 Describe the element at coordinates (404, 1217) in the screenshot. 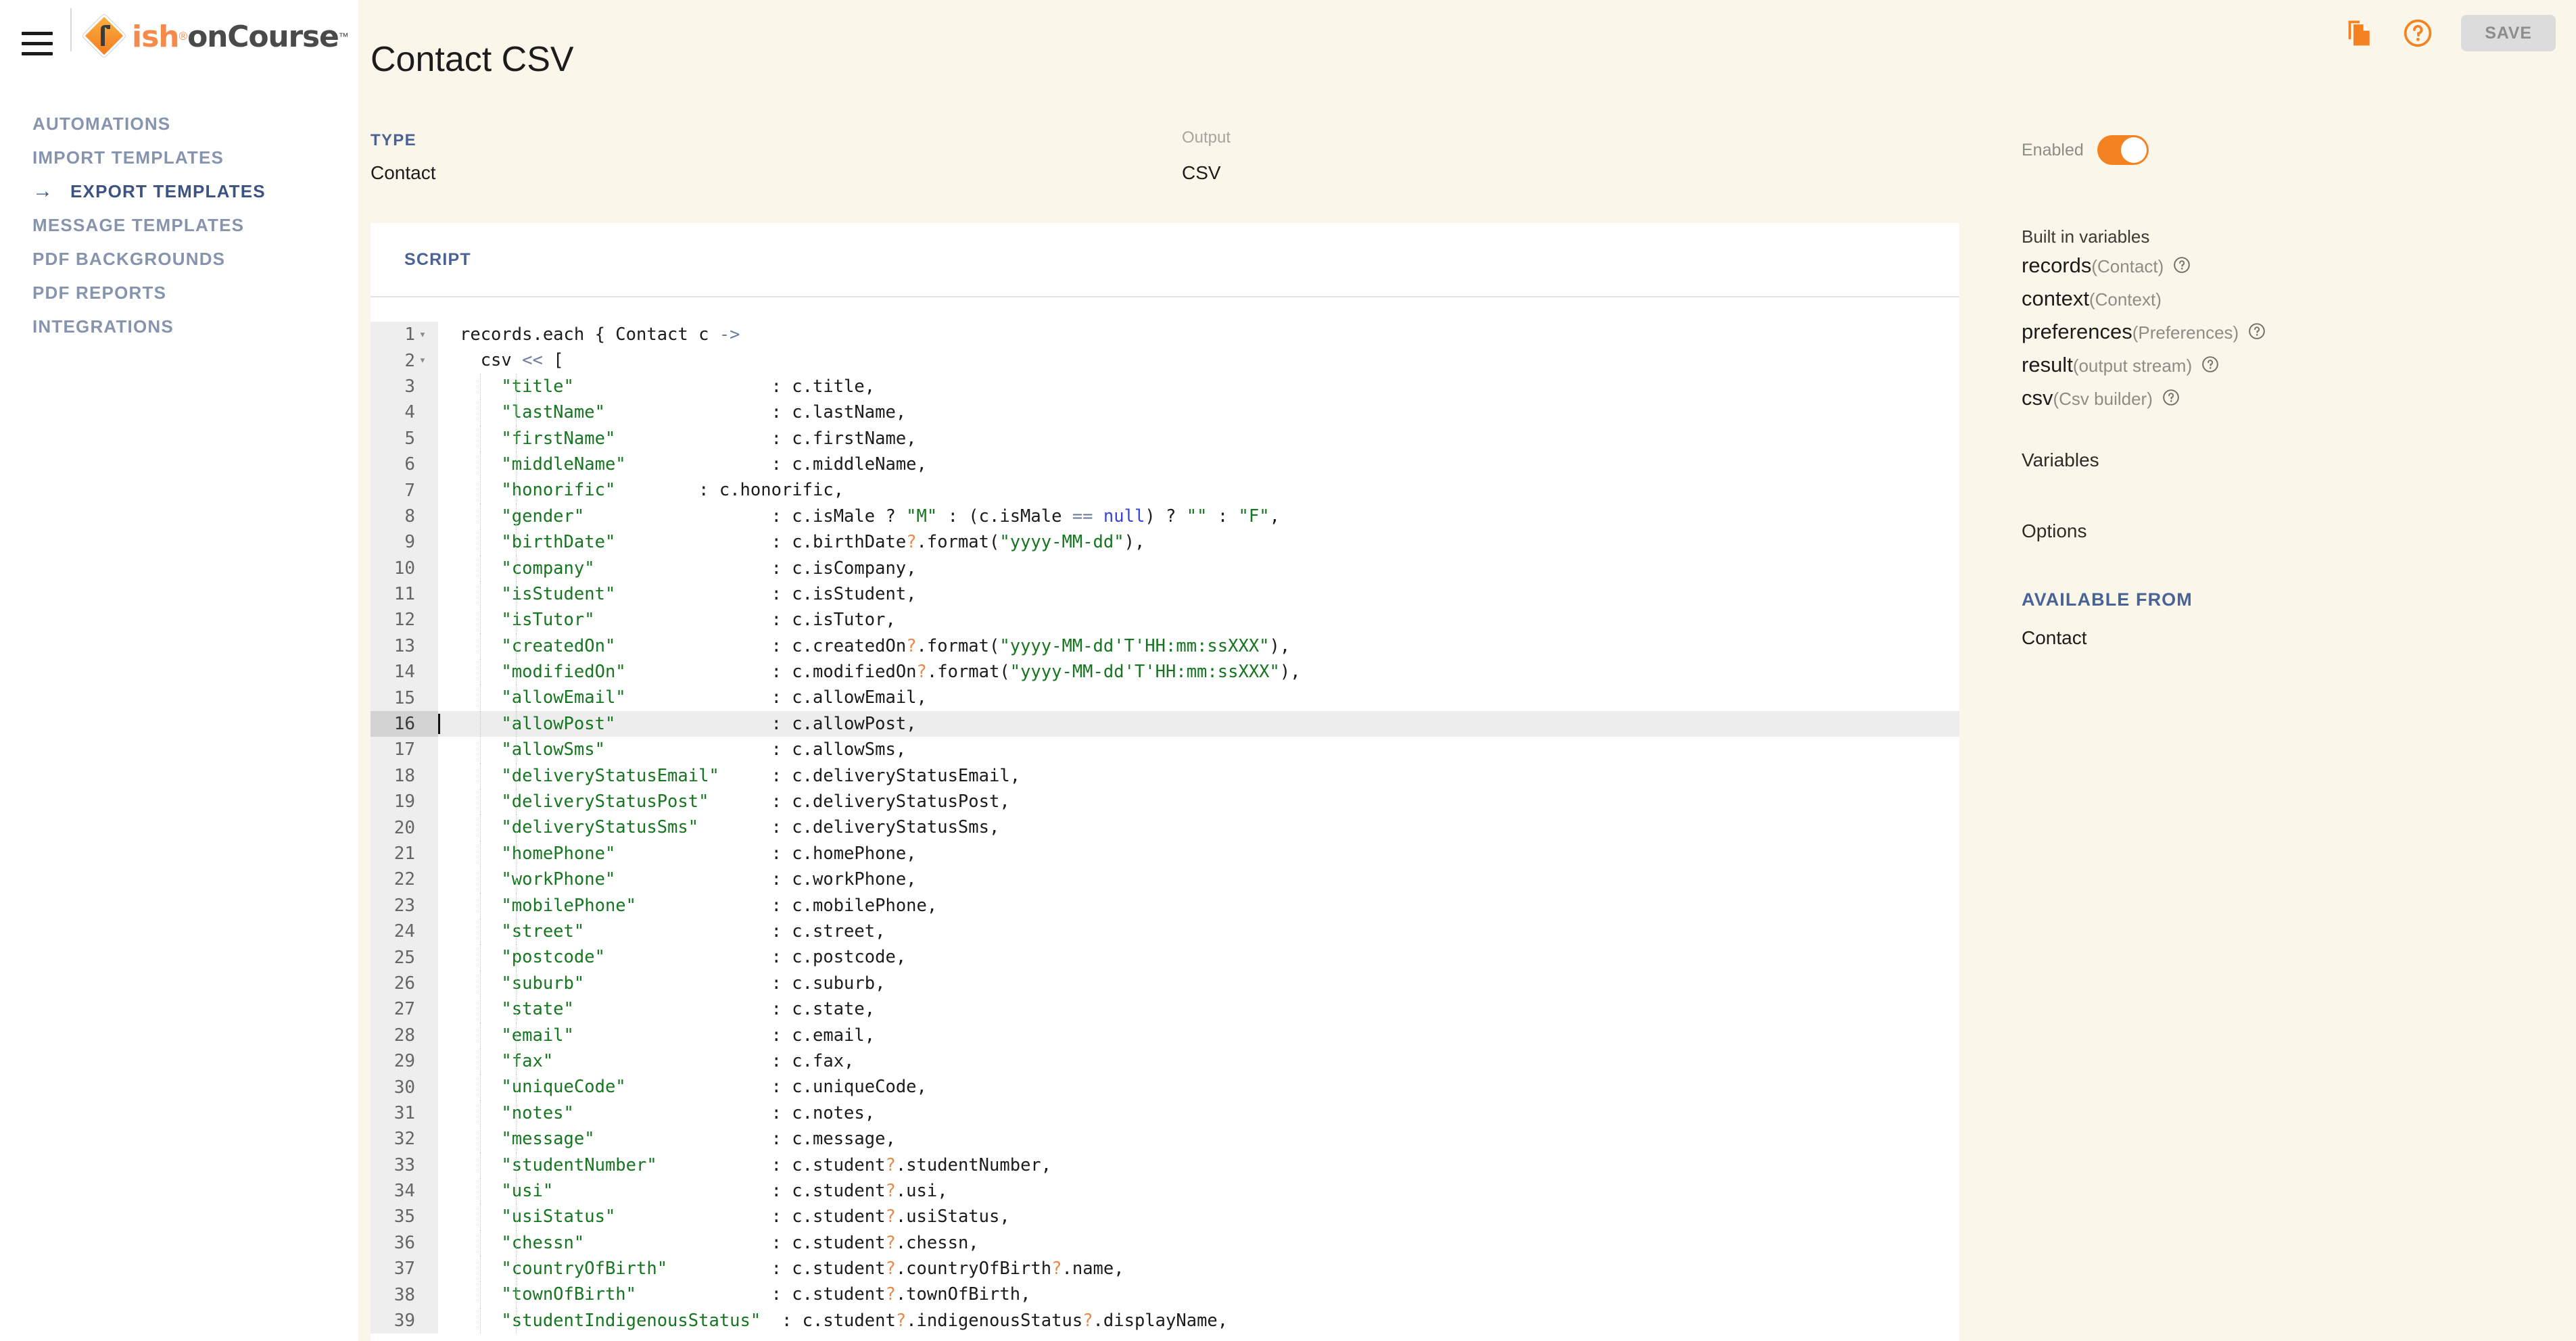

I see `line-number: 35▾` at that location.